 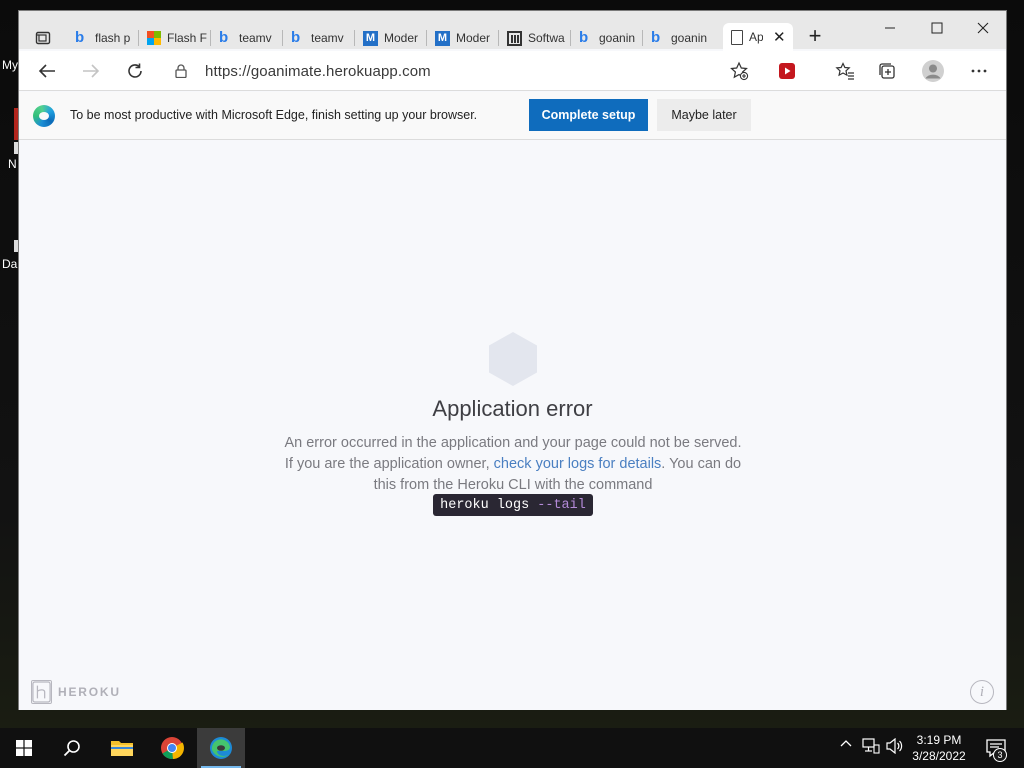 What do you see at coordinates (939, 756) in the screenshot?
I see `clock-date: 3/28/2022` at bounding box center [939, 756].